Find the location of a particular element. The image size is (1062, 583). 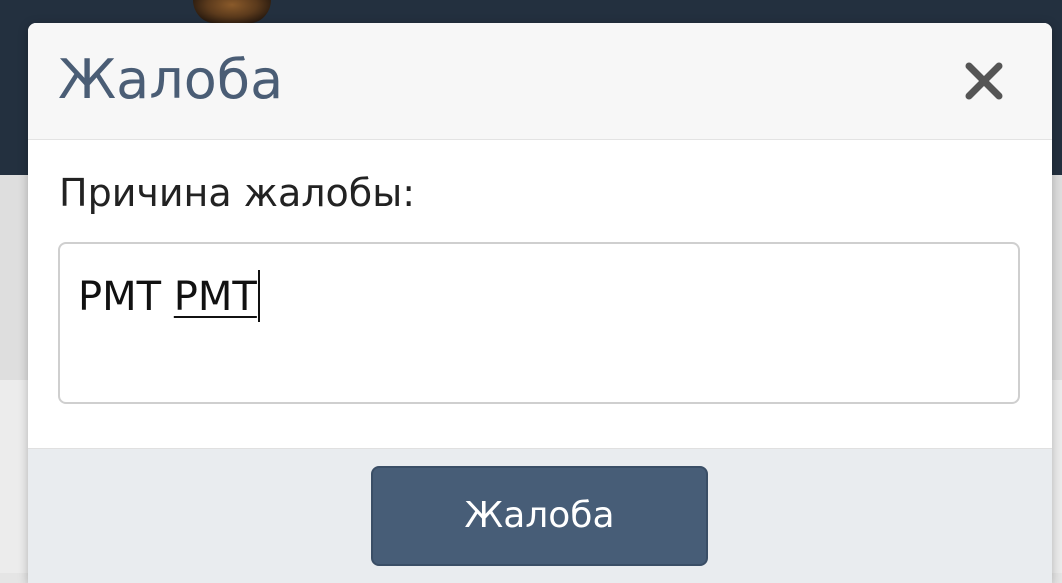

dialog-title: Жалоба is located at coordinates (171, 79).